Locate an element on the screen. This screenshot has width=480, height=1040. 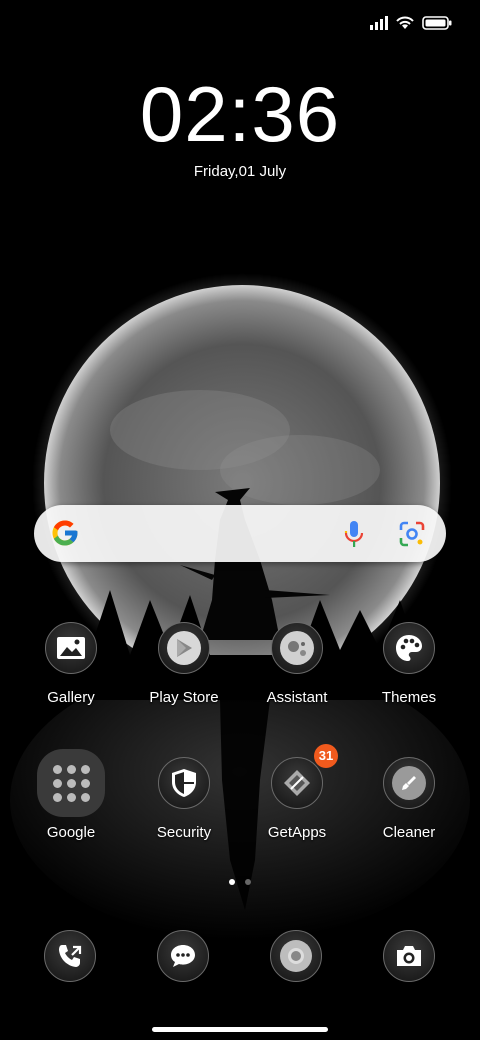
dock-phone is located at coordinates (70, 956).